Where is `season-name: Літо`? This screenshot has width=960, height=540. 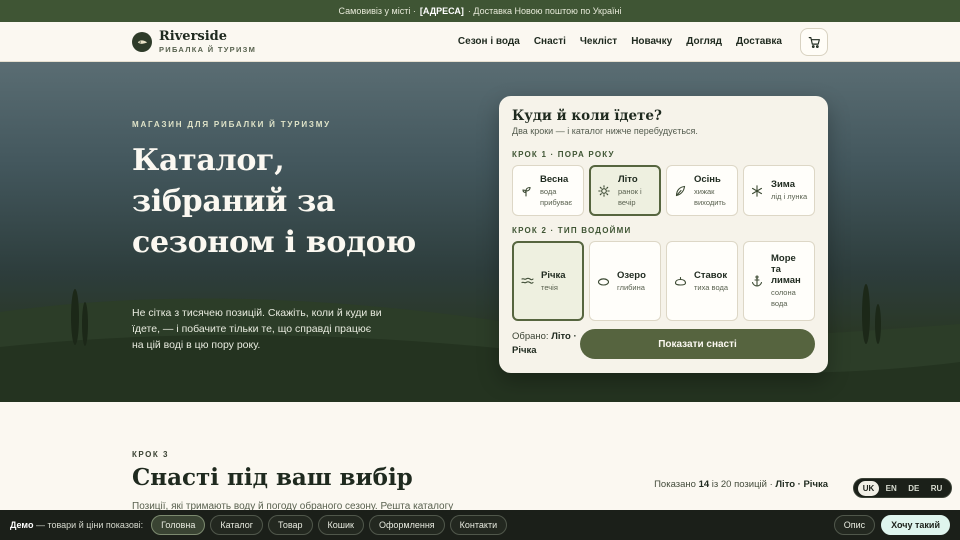 season-name: Літо is located at coordinates (628, 179).